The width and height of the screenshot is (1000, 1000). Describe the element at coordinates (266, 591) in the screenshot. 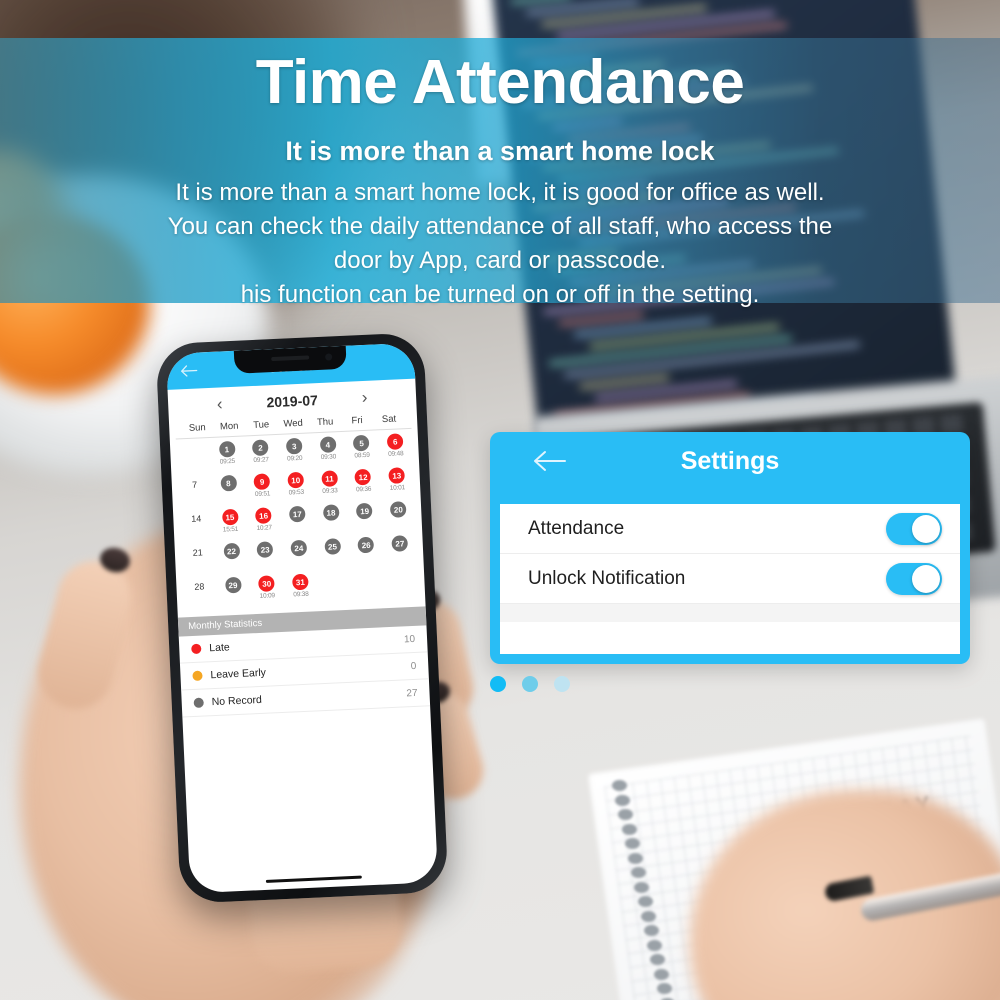

I see `calendar-day-cell: 30 10:09` at that location.